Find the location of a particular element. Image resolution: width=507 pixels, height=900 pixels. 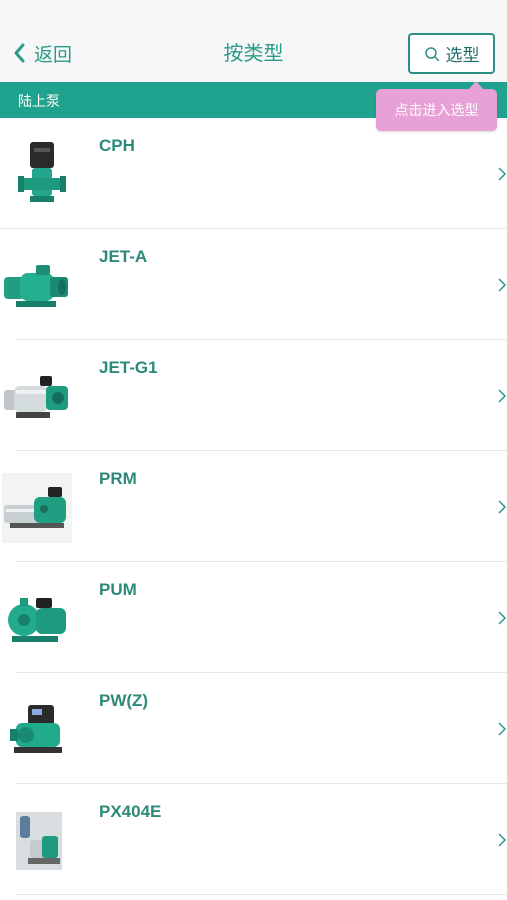

list-item: PX404E is located at coordinates (261, 839).